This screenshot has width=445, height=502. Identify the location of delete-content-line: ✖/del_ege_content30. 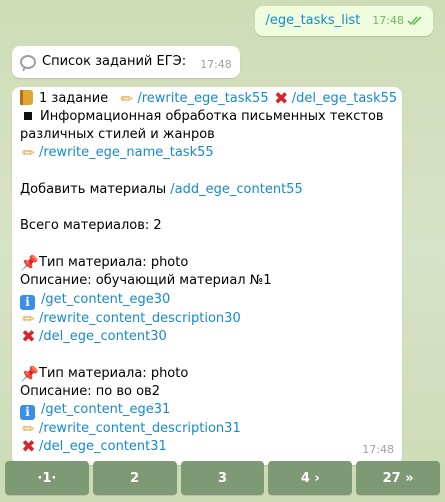
(207, 337).